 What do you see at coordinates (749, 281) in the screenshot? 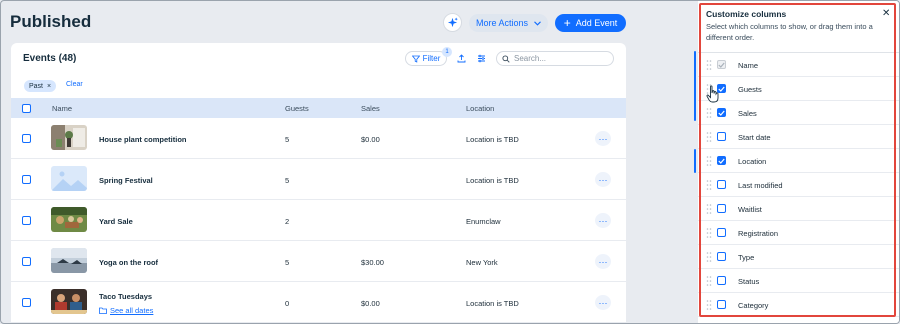
I see `column-option-label: Status` at bounding box center [749, 281].